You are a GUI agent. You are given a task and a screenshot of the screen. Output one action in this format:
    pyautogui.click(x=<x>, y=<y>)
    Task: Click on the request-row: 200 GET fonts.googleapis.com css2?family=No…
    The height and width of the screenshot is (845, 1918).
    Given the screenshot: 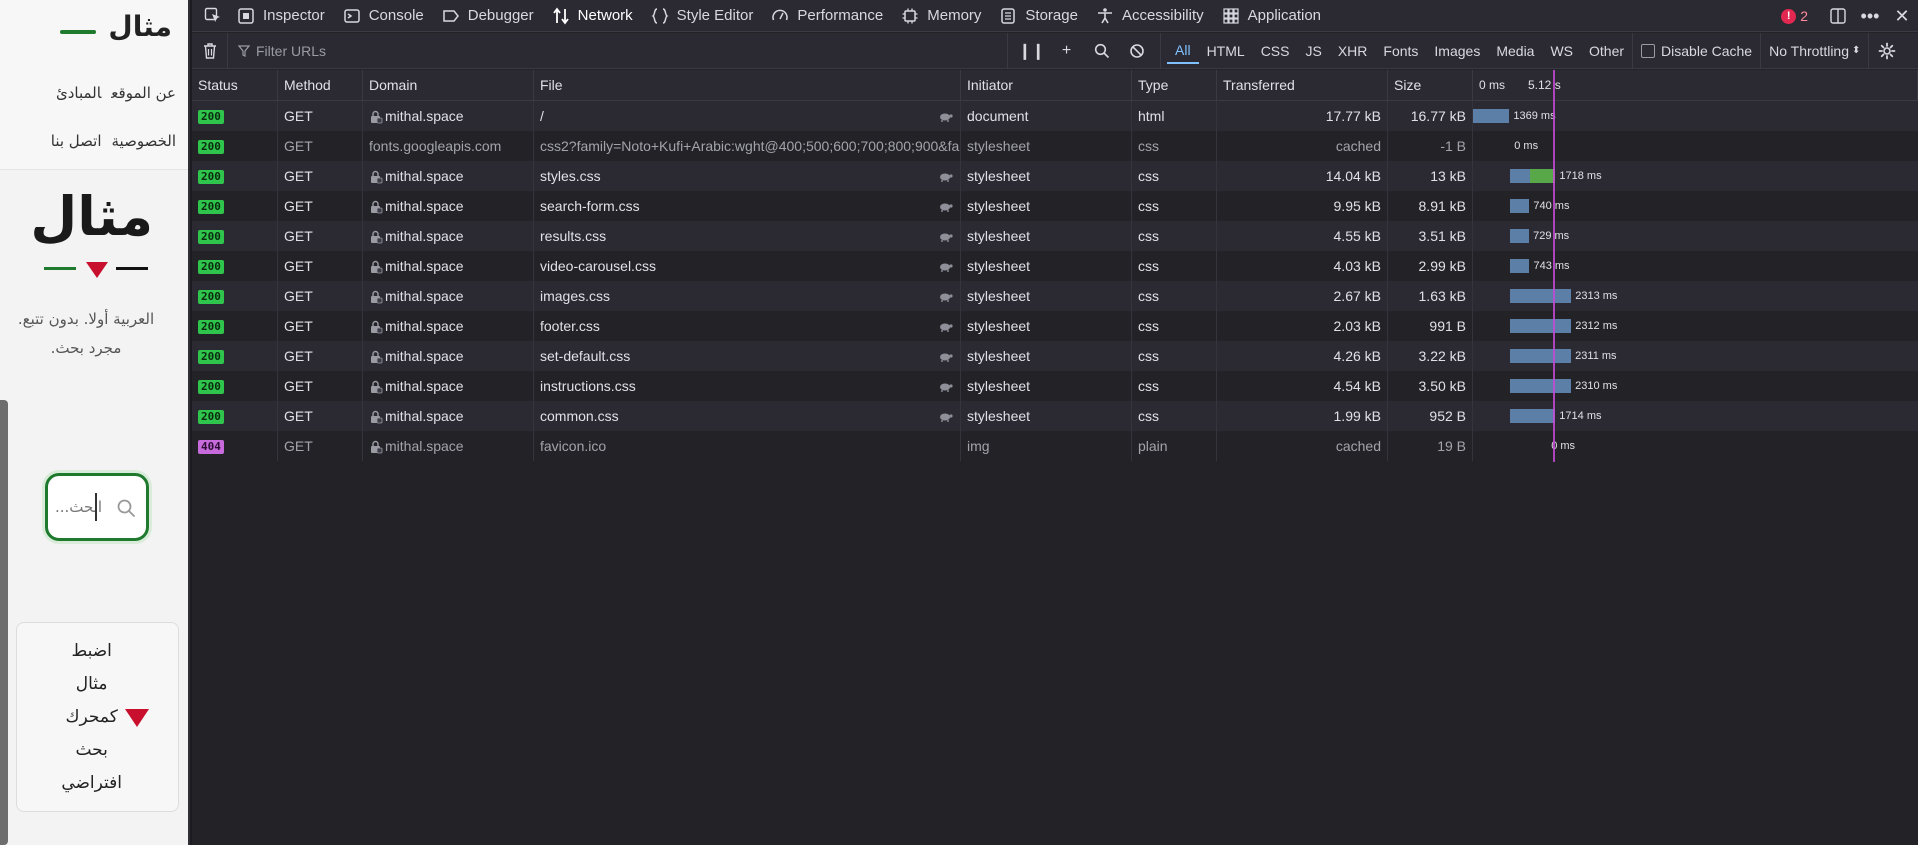 What is the action you would take?
    pyautogui.click(x=1055, y=146)
    